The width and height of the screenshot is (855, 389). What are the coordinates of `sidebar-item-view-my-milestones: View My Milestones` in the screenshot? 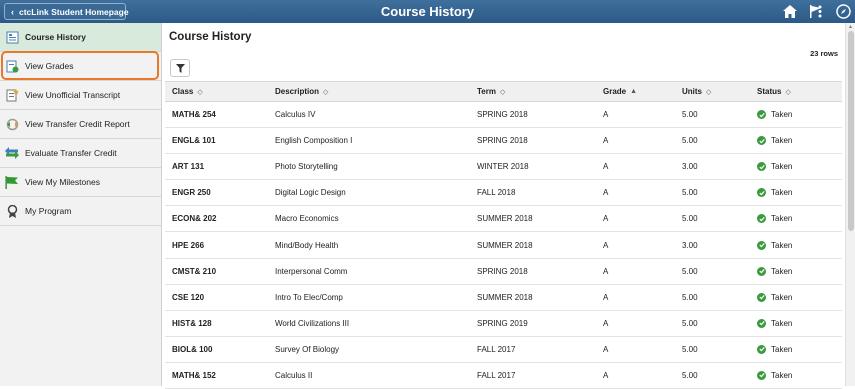 It's located at (80, 182).